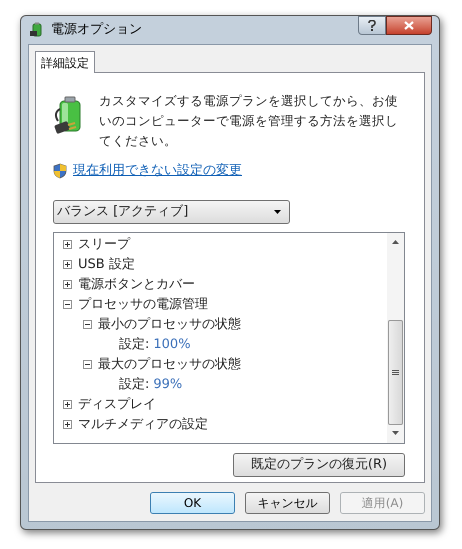 This screenshot has width=462, height=549. I want to click on tree-item: 最小のプロセッサの状態, so click(169, 324).